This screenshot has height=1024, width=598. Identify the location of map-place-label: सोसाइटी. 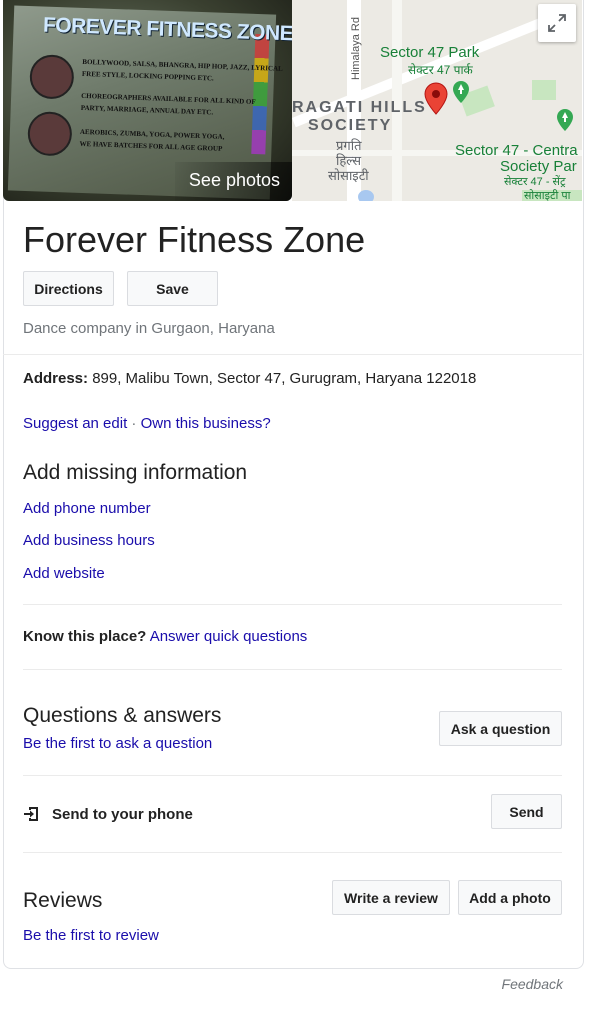
(348, 175).